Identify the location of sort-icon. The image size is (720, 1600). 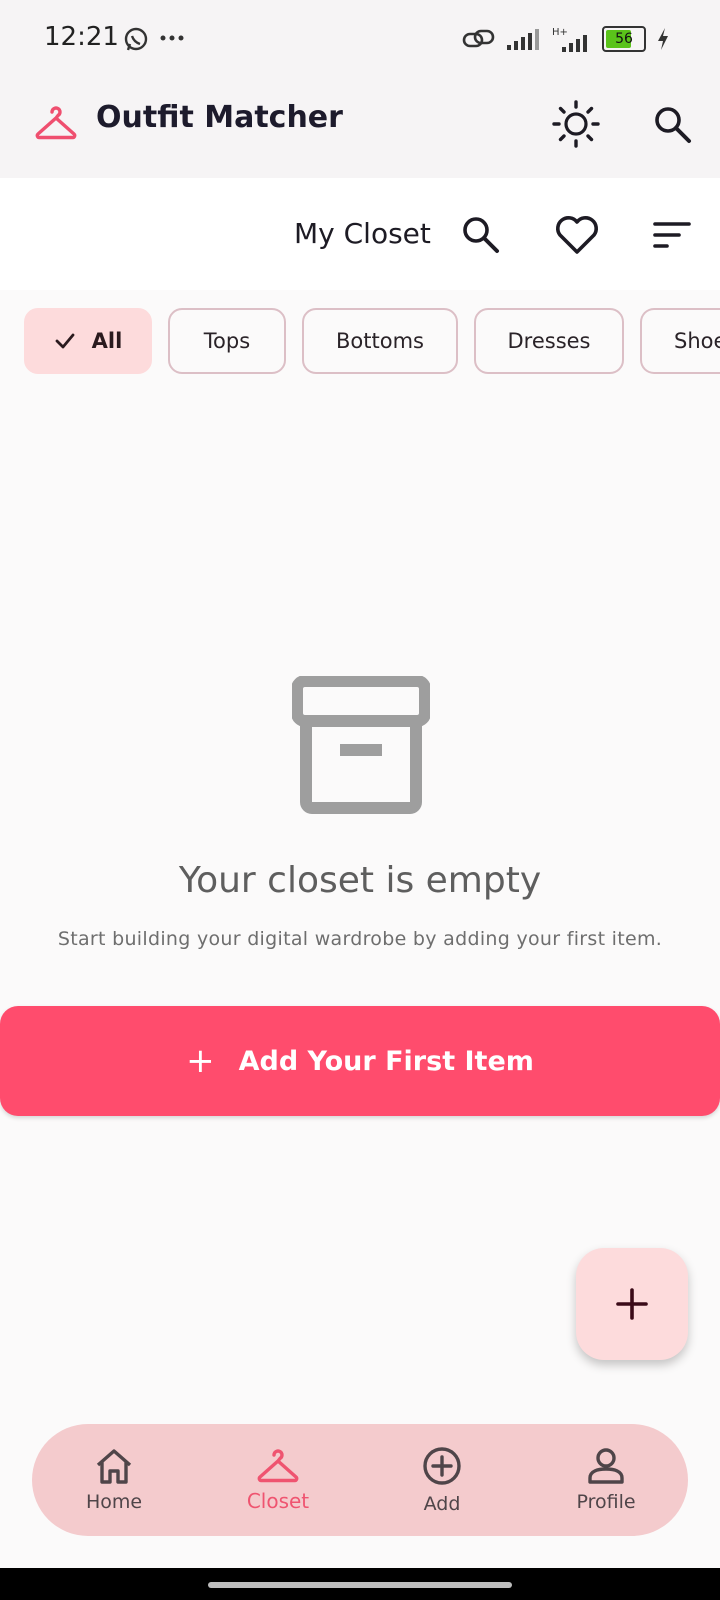
(672, 235).